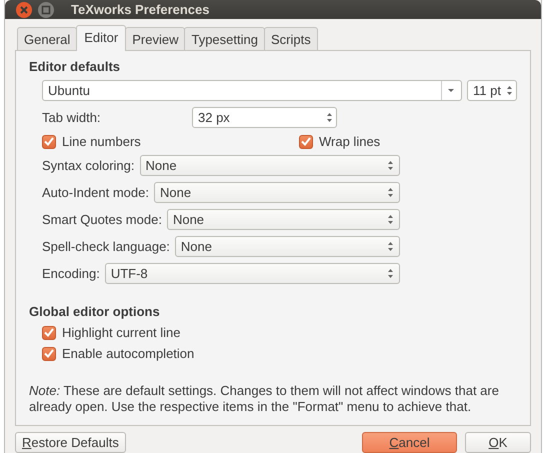 This screenshot has width=544, height=453. Describe the element at coordinates (24, 9) in the screenshot. I see `close-icon` at that location.